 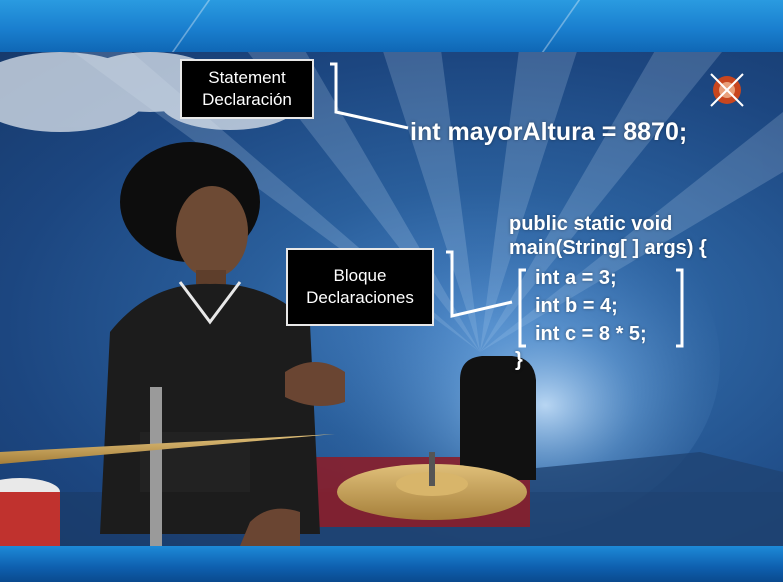 What do you see at coordinates (608, 248) in the screenshot?
I see `method-code-line2: main(String[ ] args) {` at bounding box center [608, 248].